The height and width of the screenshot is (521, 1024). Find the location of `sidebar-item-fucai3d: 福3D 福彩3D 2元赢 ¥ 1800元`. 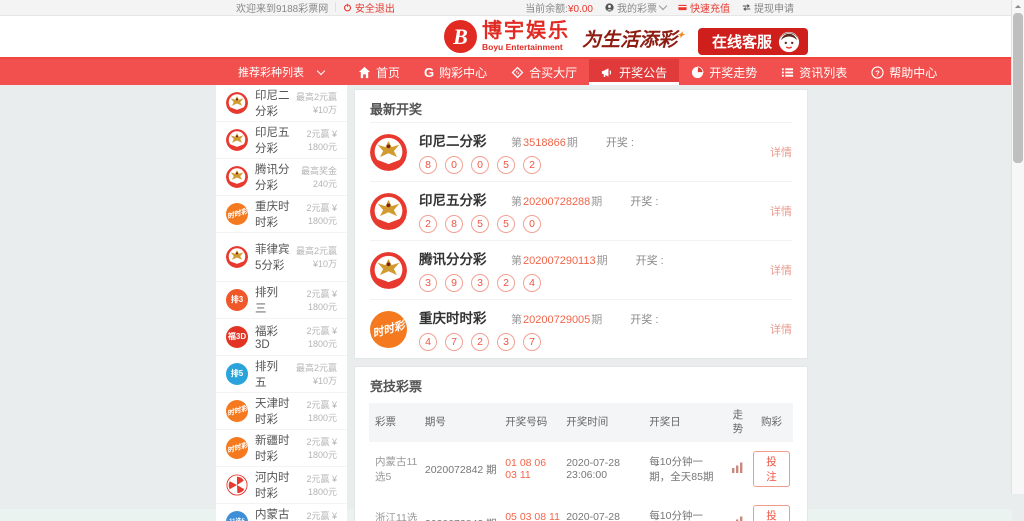

sidebar-item-fucai3d: 福3D 福彩3D 2元赢 ¥ 1800元 is located at coordinates (281, 337).